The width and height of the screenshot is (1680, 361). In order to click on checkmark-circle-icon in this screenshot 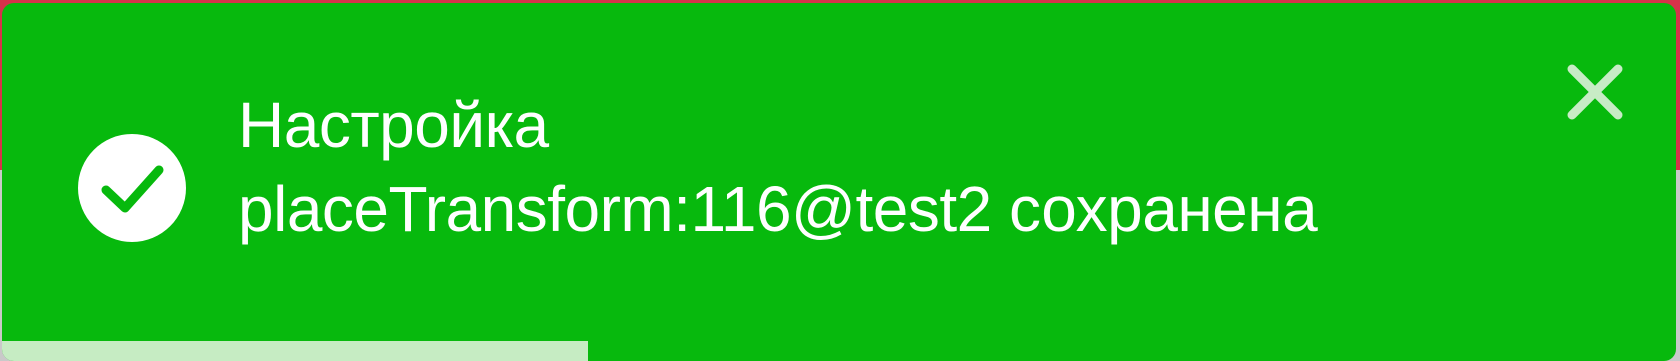, I will do `click(132, 188)`.